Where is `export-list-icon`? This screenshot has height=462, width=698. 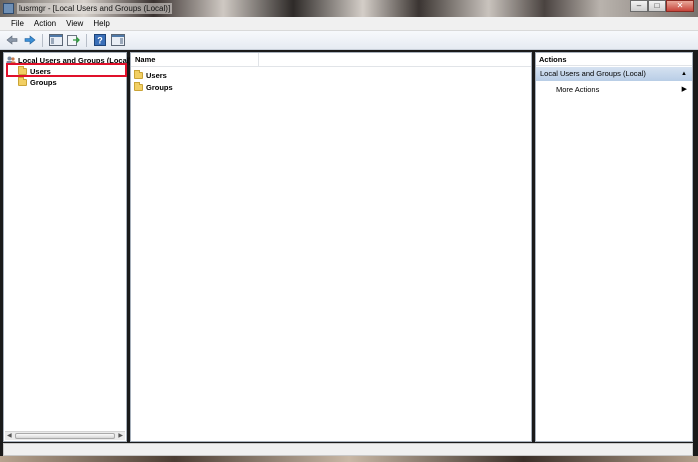
export-list-icon is located at coordinates (73, 40).